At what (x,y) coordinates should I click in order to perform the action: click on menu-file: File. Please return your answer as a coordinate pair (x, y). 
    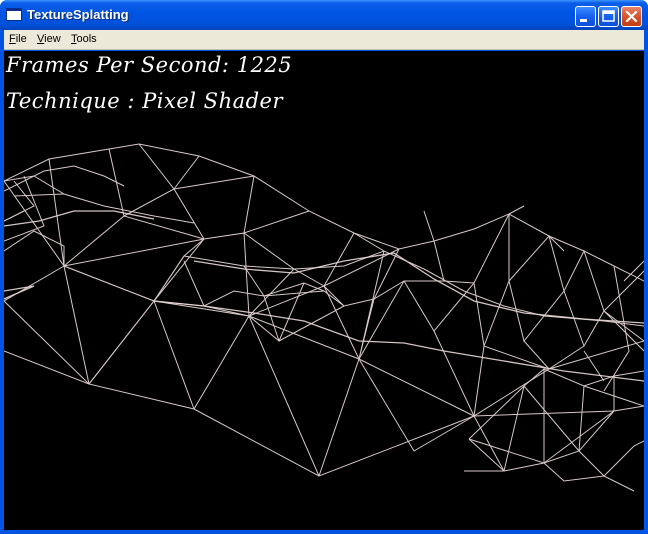
    Looking at the image, I should click on (18, 39).